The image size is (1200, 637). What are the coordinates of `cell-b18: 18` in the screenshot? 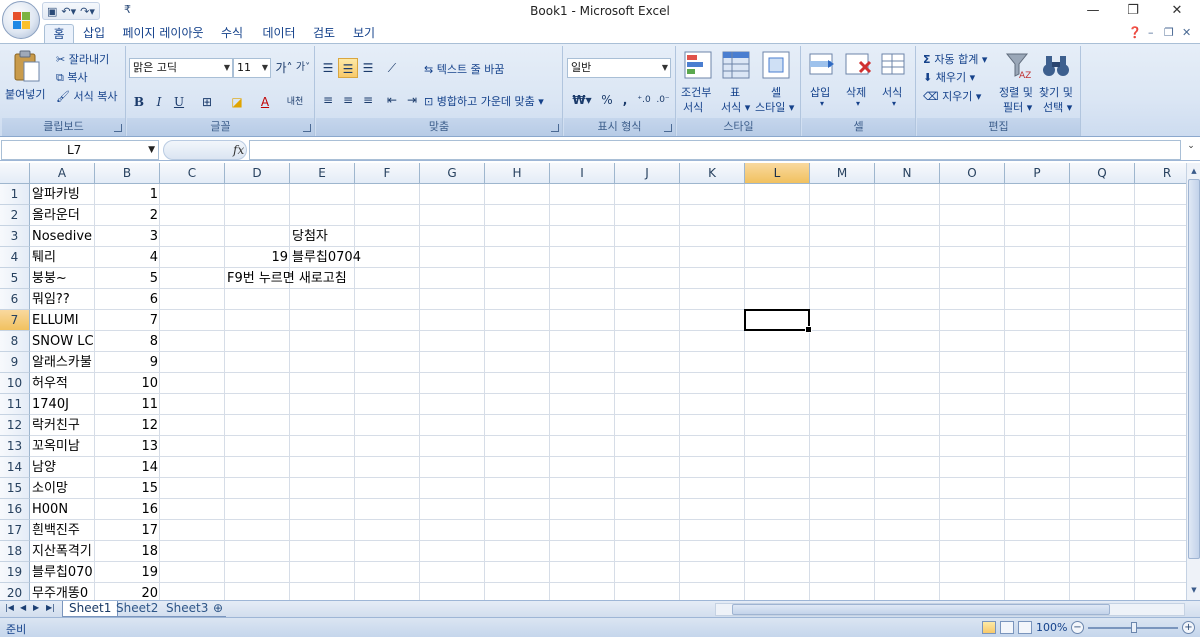 It's located at (127, 551).